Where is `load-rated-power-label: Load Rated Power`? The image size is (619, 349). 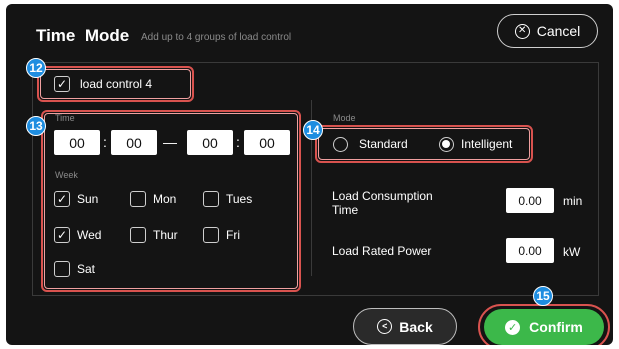
load-rated-power-label: Load Rated Power is located at coordinates (382, 251).